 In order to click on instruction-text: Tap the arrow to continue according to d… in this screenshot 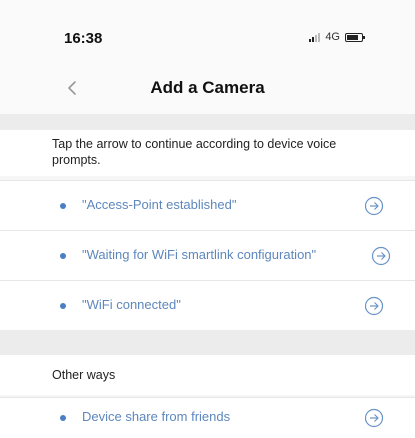, I will do `click(207, 153)`.